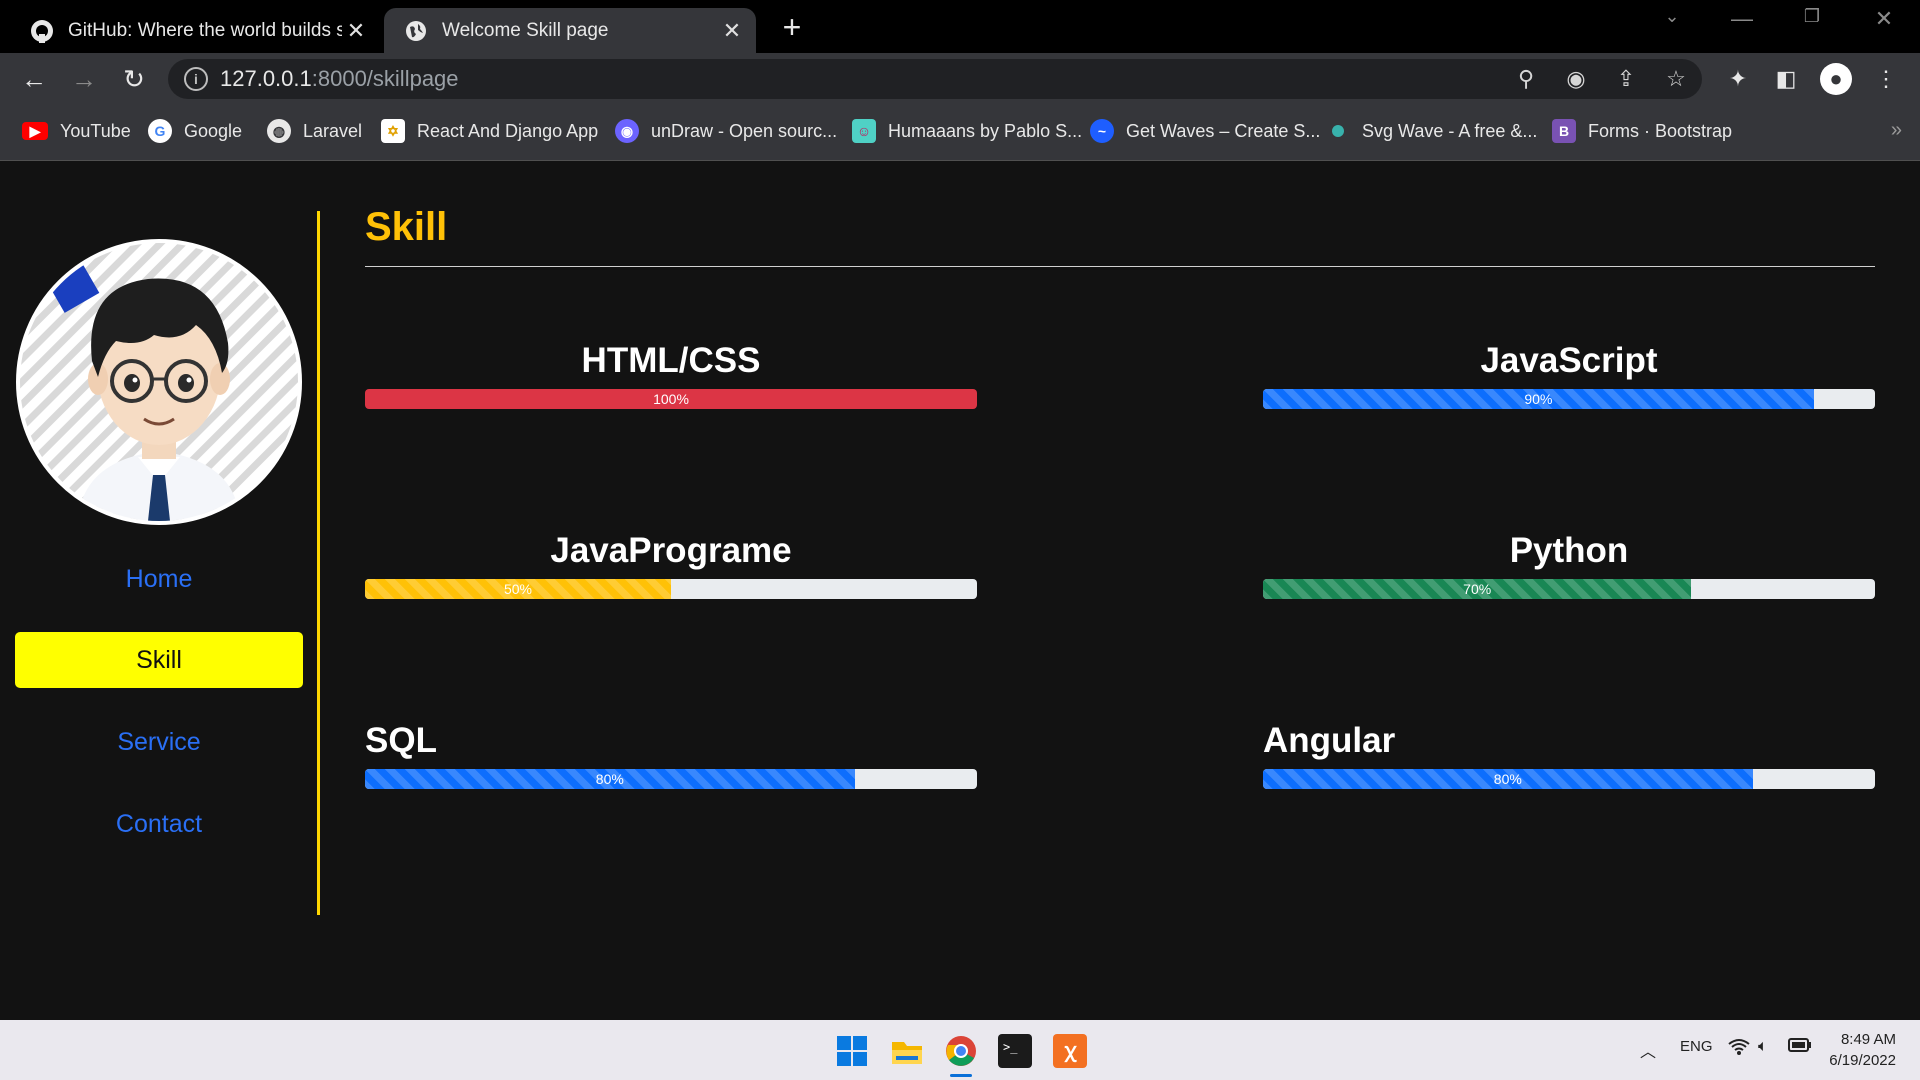 Image resolution: width=1920 pixels, height=1080 pixels. What do you see at coordinates (1868, 1039) in the screenshot?
I see `clock-time: 8:49 AM` at bounding box center [1868, 1039].